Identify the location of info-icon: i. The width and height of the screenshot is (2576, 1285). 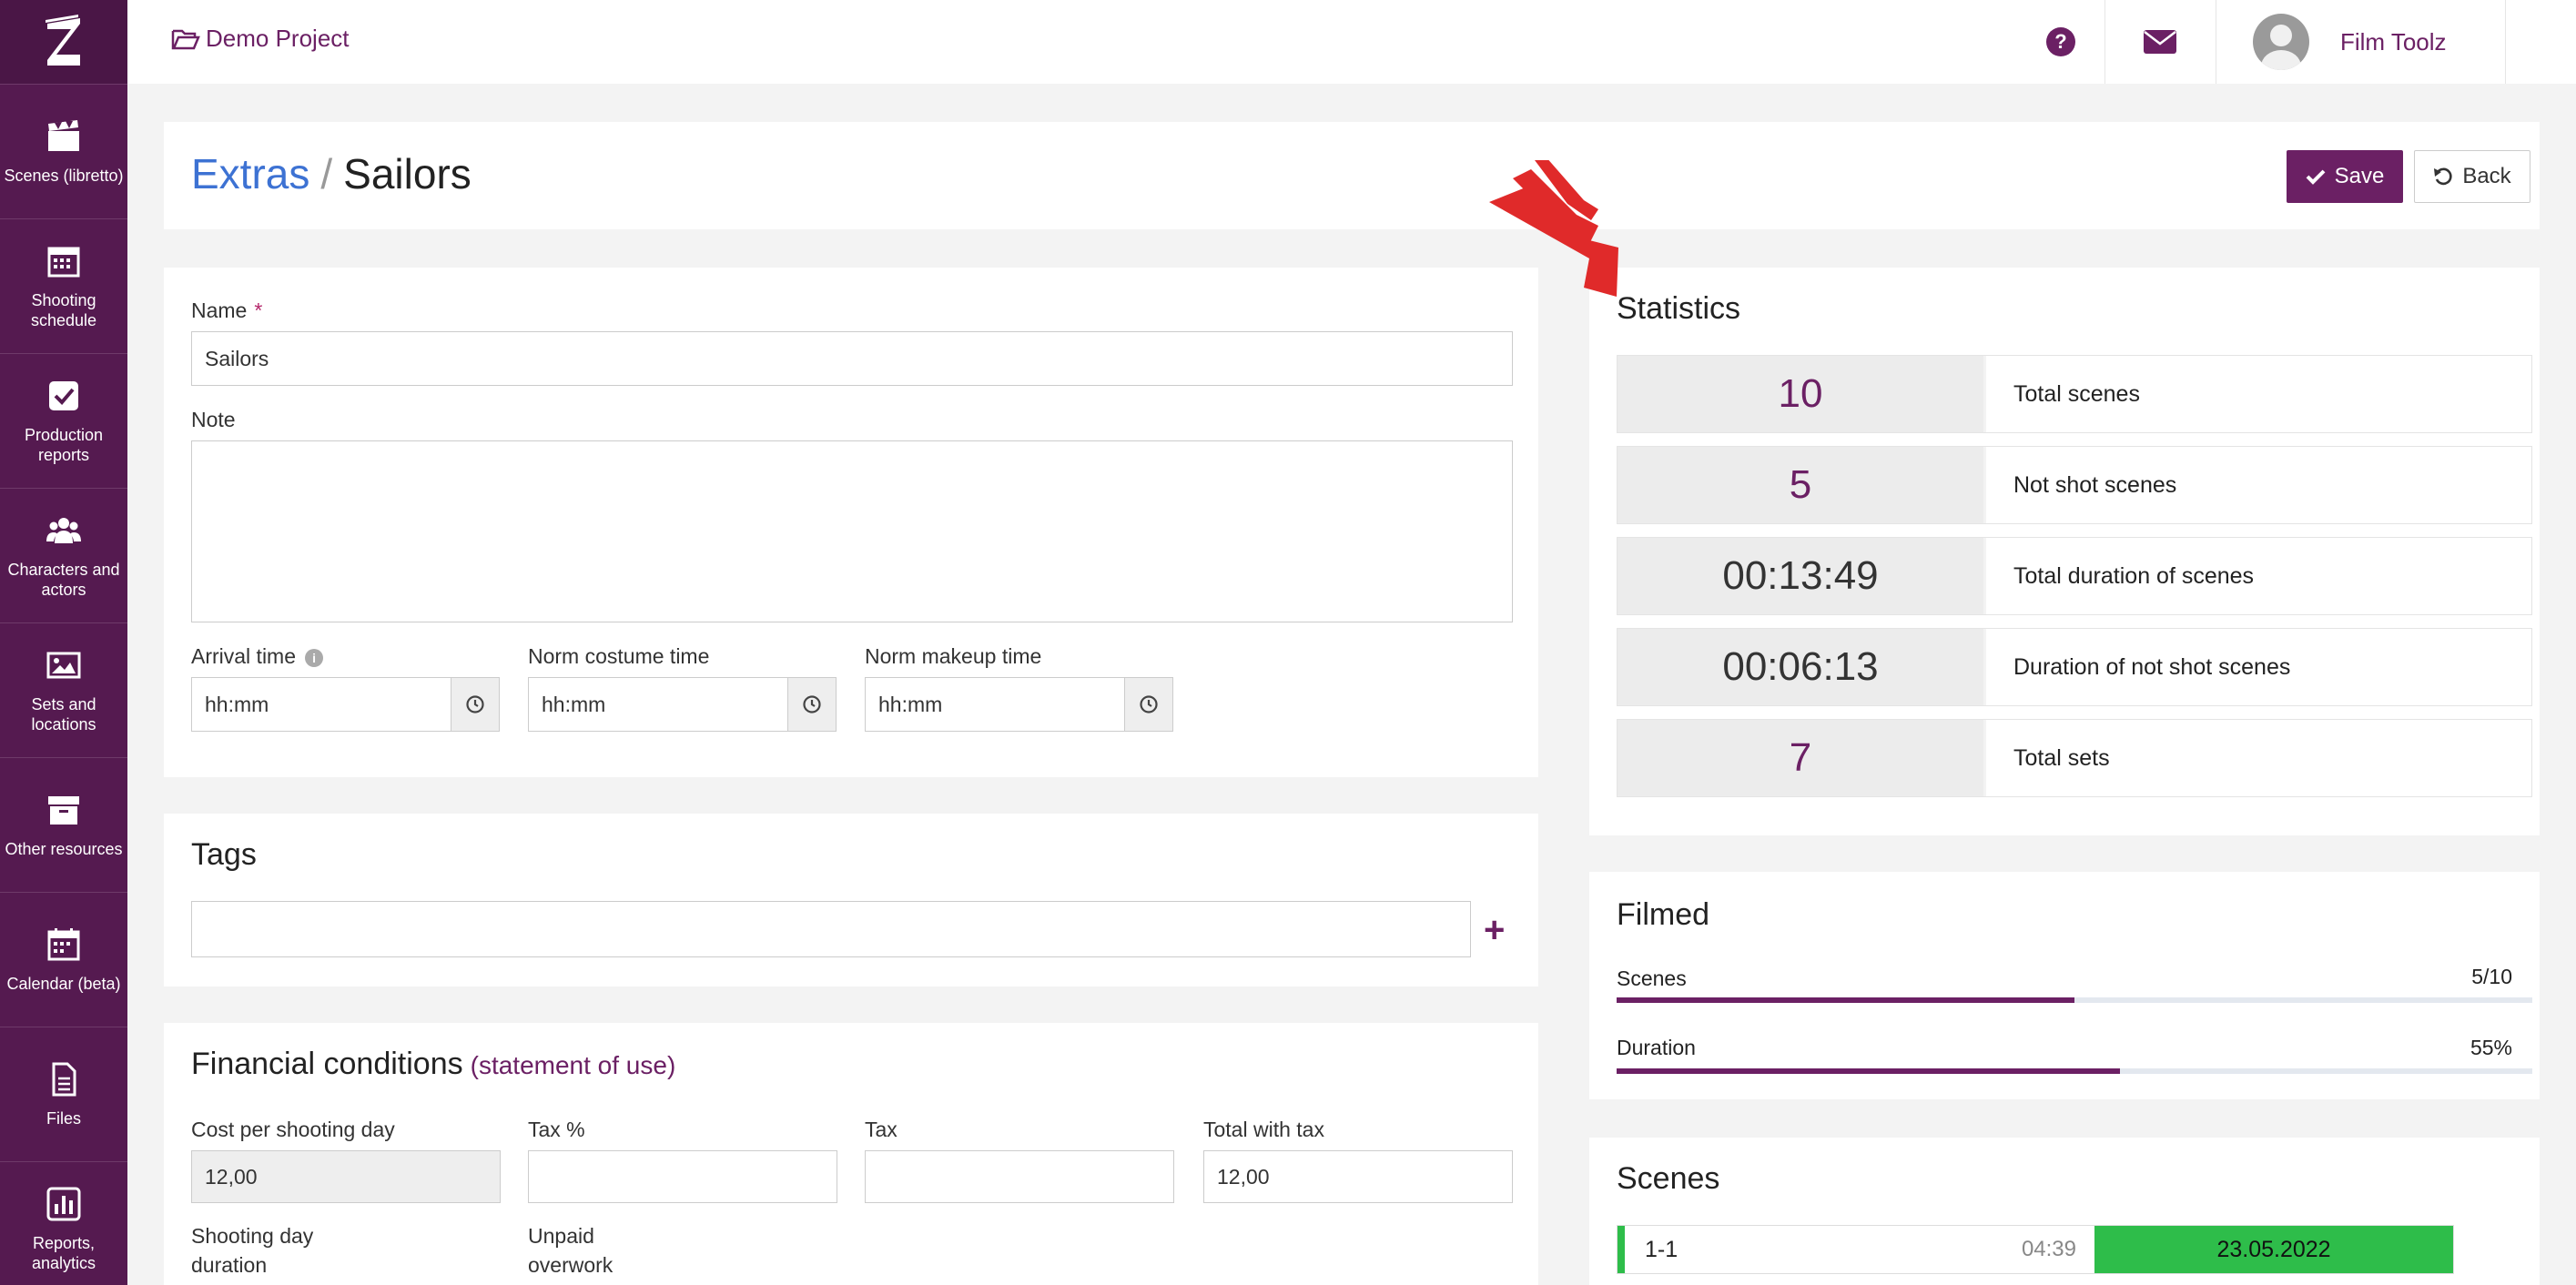
(314, 658).